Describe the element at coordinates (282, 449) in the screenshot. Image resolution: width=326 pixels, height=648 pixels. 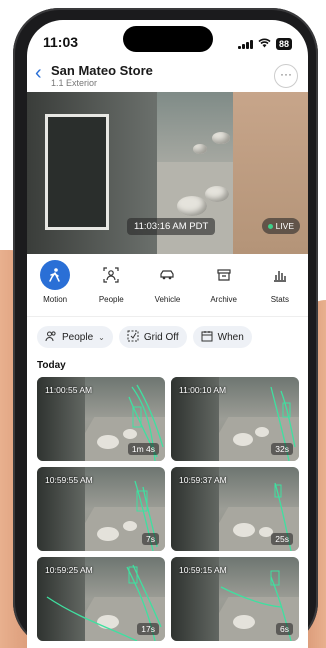
I see `clip-duration: 32s` at that location.